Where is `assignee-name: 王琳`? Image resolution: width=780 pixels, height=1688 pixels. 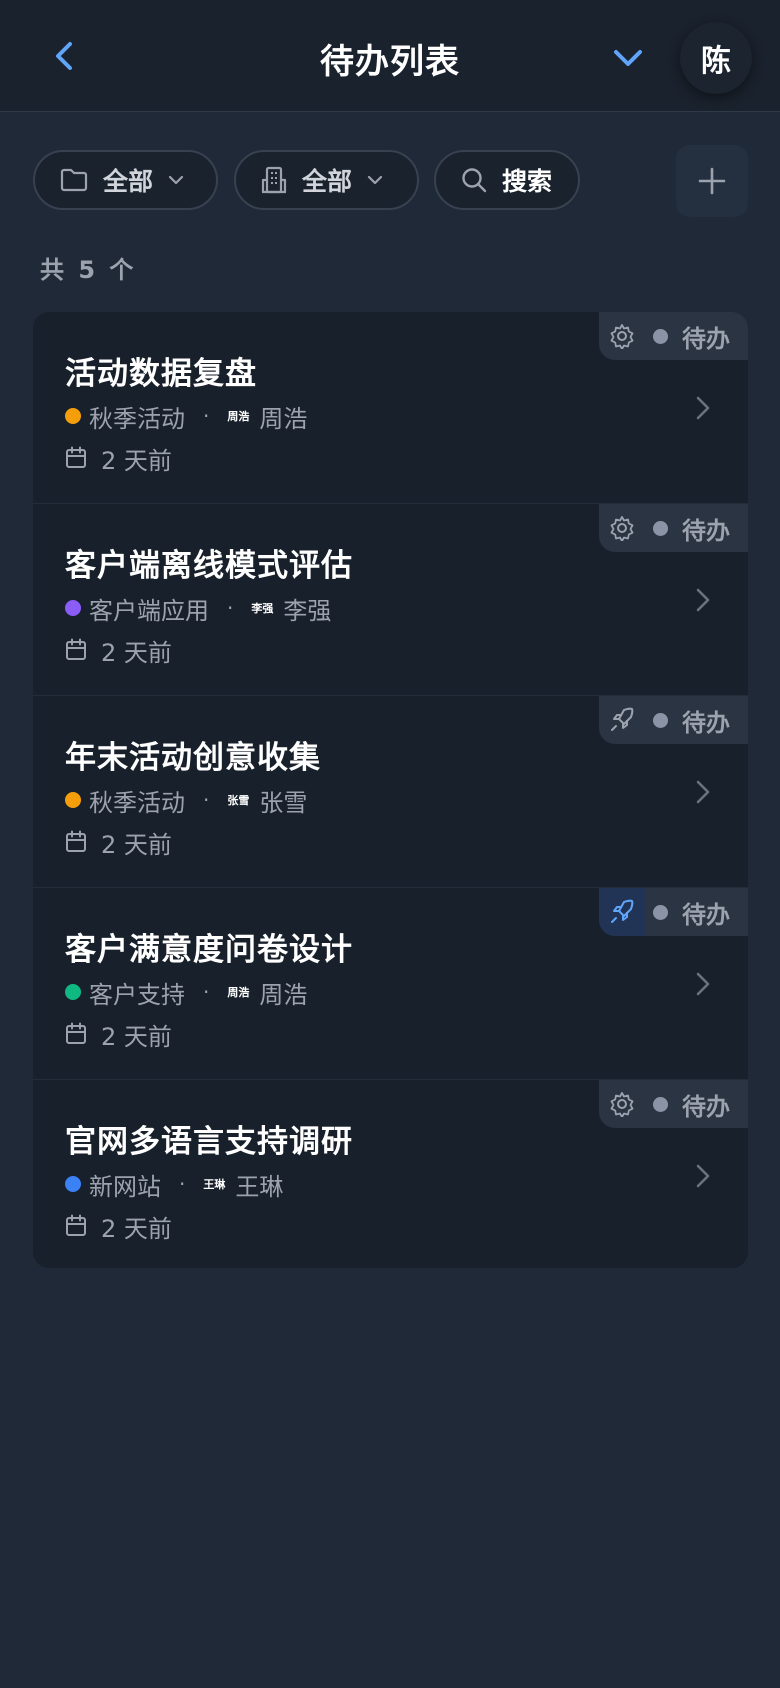
assignee-name: 王琳 is located at coordinates (259, 1186).